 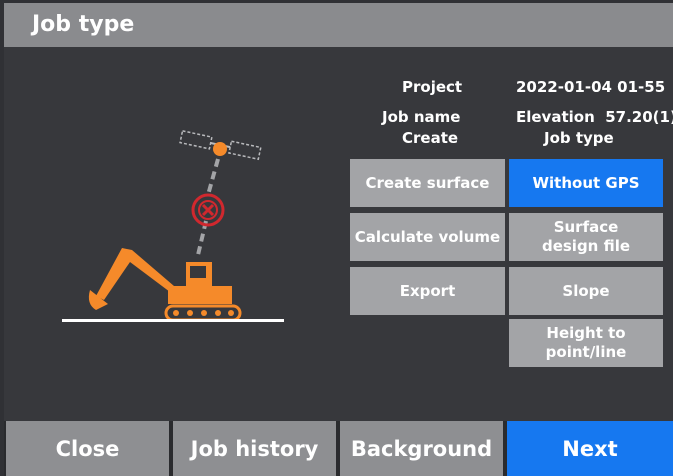 I want to click on job-name-value: Elevation 57.20(1), so click(x=594, y=117).